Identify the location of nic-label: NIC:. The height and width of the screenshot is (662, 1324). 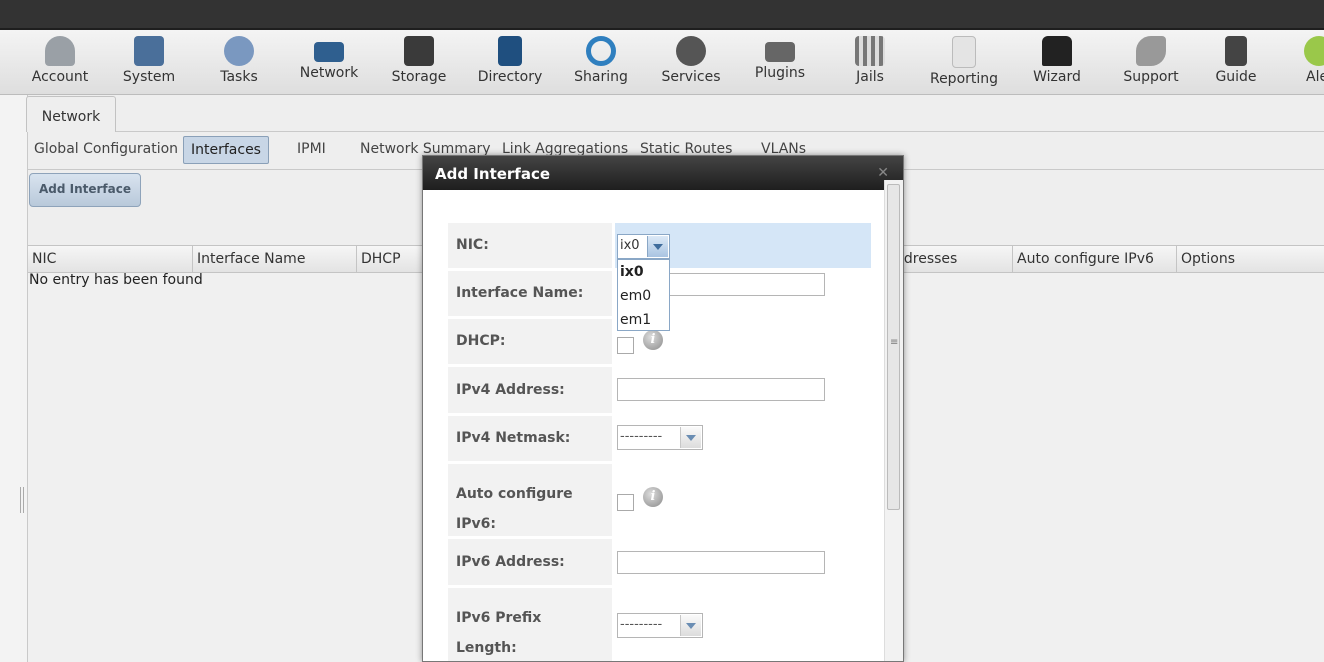
(472, 245).